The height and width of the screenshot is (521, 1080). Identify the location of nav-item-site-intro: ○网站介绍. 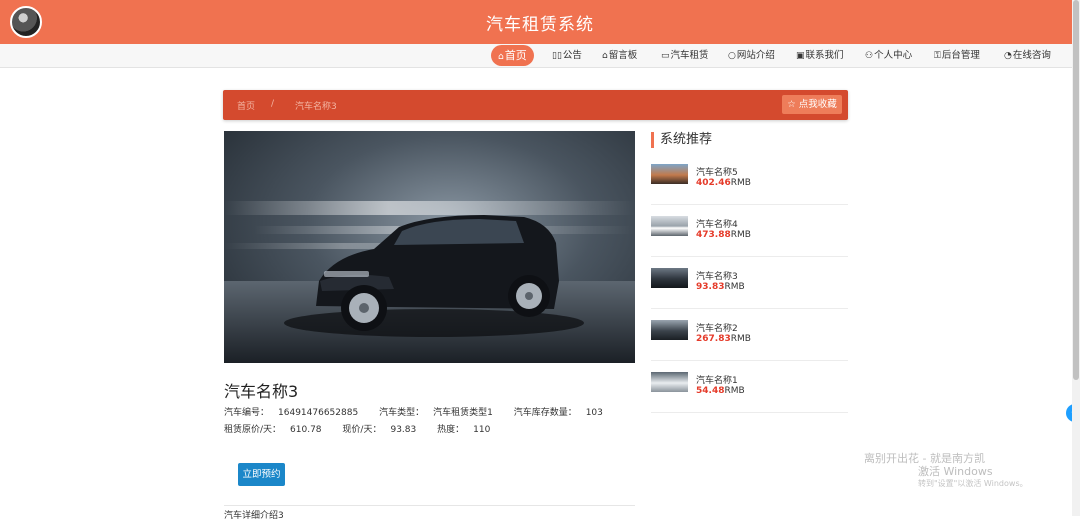
(751, 56).